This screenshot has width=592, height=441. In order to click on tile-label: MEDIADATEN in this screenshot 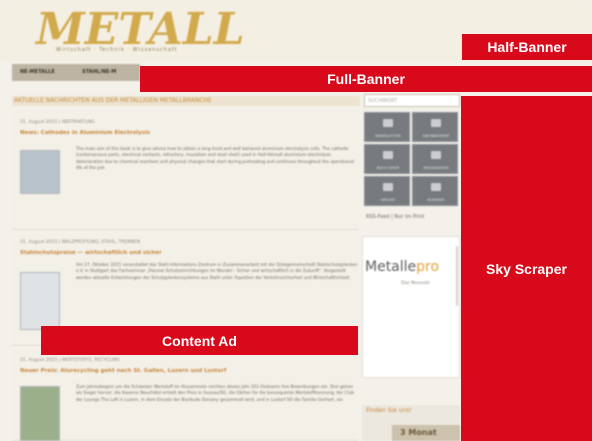, I will do `click(436, 167)`.